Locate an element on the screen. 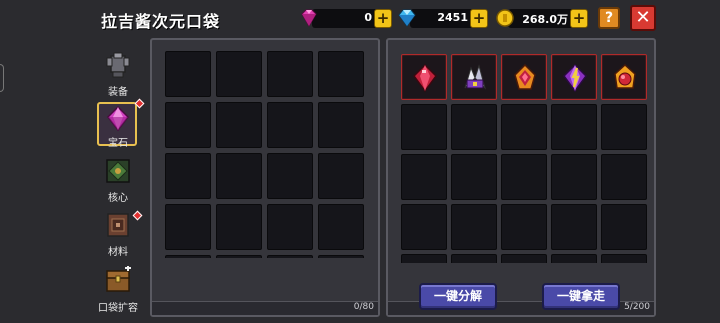 The height and width of the screenshot is (323, 720). armor-icon is located at coordinates (118, 65).